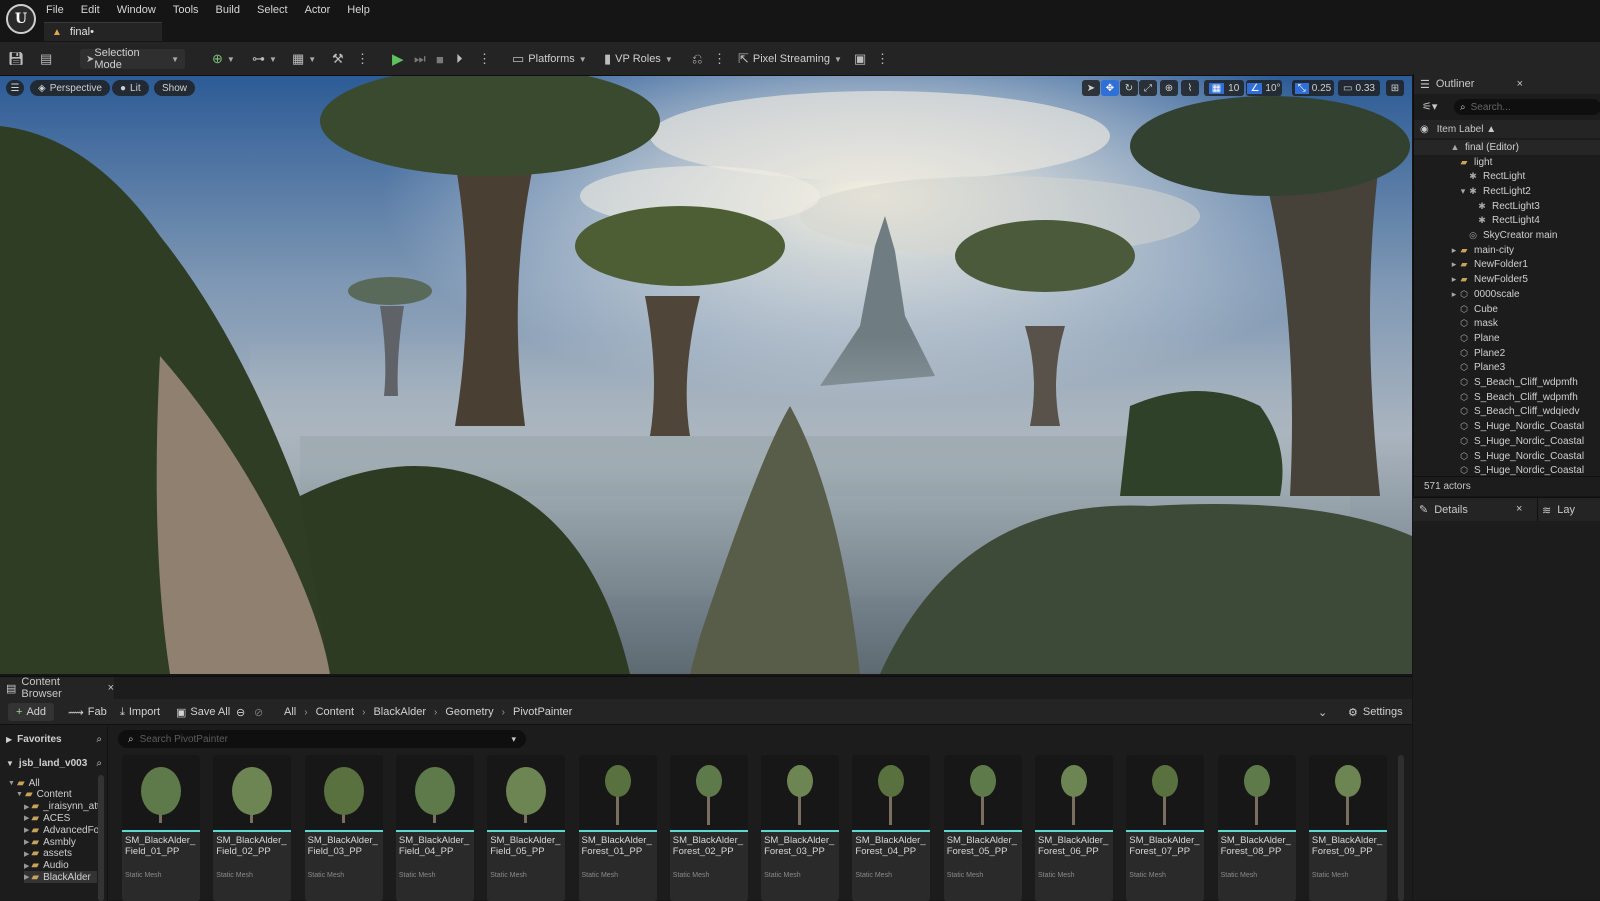  Describe the element at coordinates (1347, 828) in the screenshot. I see `asset-tile: SM_BlackAlder_ Forest_09_PP Static Mesh` at that location.